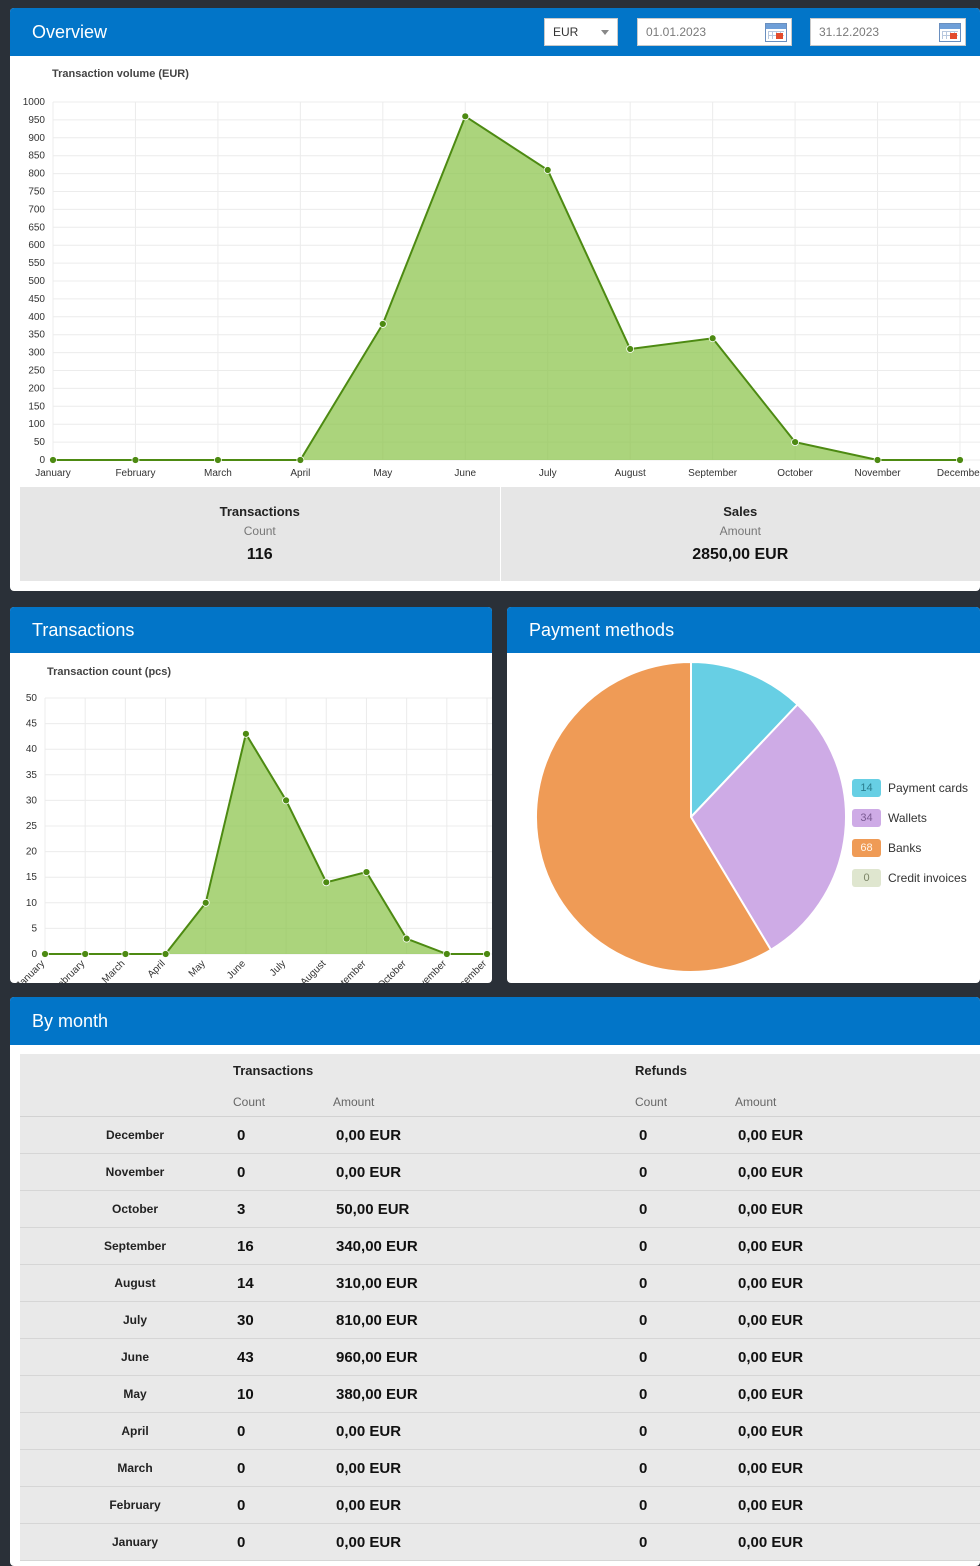 The height and width of the screenshot is (1566, 980). Describe the element at coordinates (245, 1246) in the screenshot. I see `transactions-count-cell: 16` at that location.